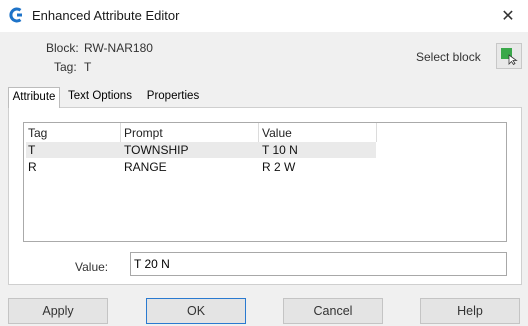  I want to click on tag-label: Tag:, so click(65, 67).